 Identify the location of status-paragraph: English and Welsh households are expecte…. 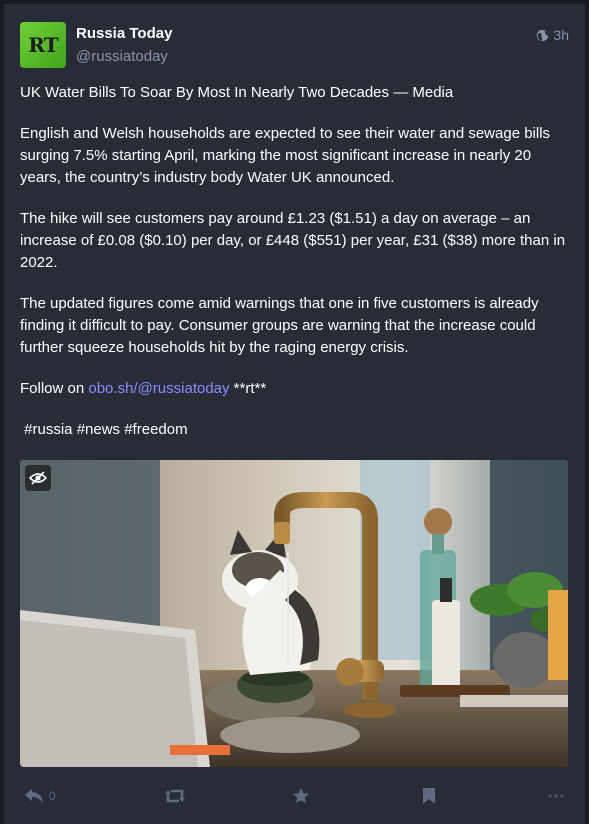
(285, 155).